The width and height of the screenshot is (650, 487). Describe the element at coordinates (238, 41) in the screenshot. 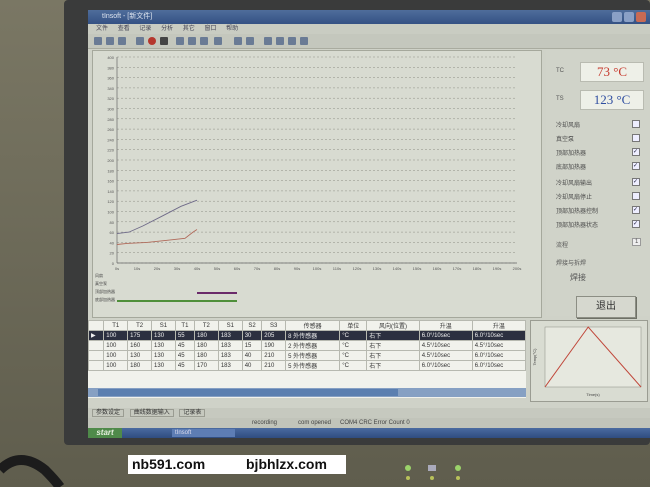

I see `export-icon` at that location.